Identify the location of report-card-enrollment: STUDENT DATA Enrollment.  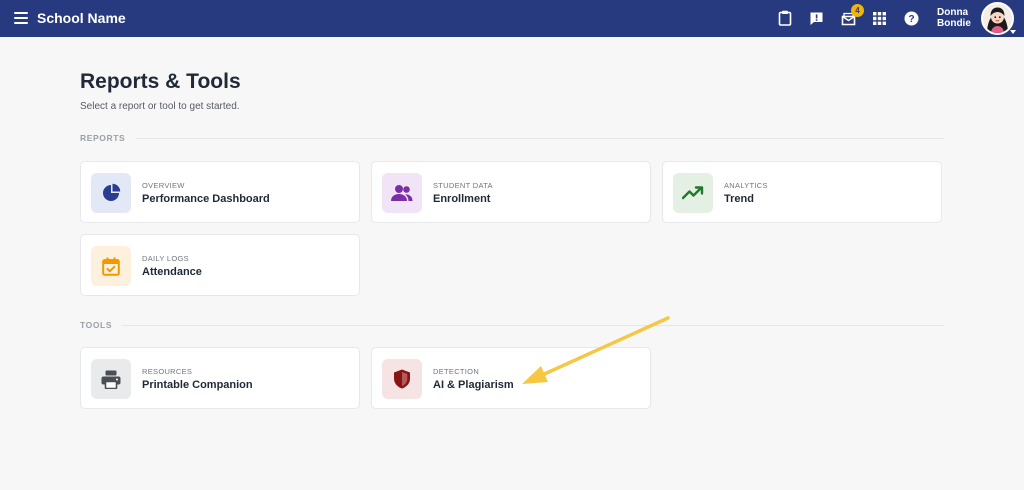
(511, 192).